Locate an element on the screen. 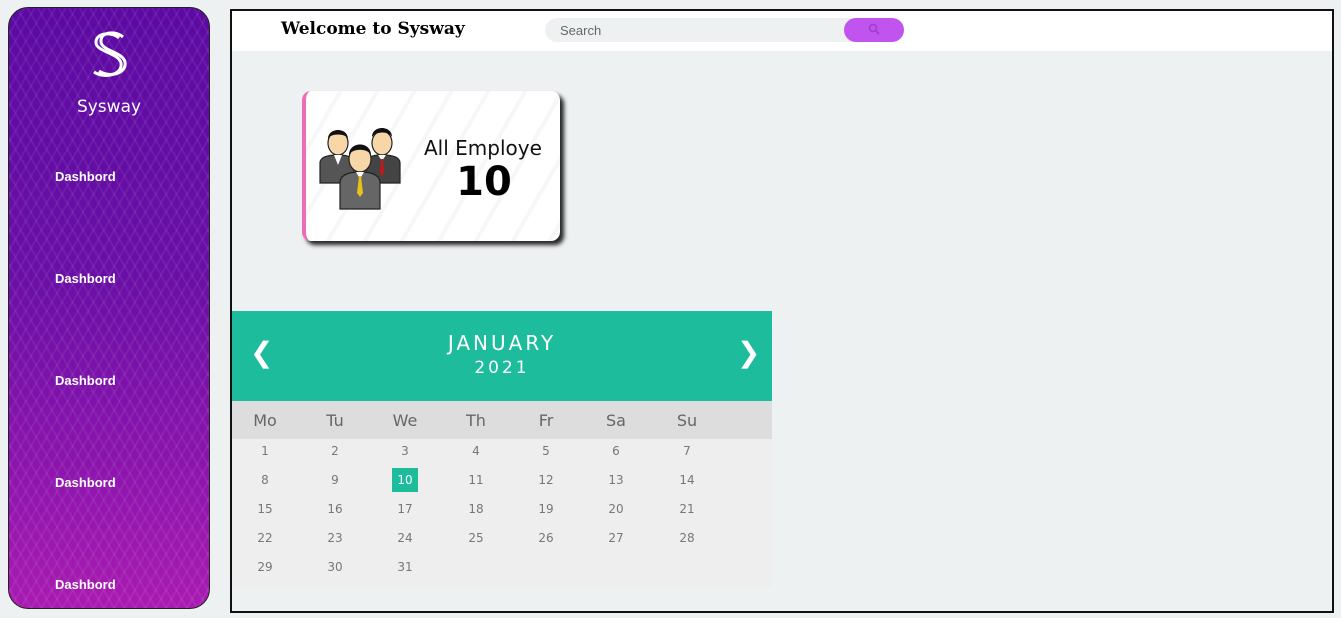 The height and width of the screenshot is (618, 1341). calendar-day: 16 is located at coordinates (335, 509).